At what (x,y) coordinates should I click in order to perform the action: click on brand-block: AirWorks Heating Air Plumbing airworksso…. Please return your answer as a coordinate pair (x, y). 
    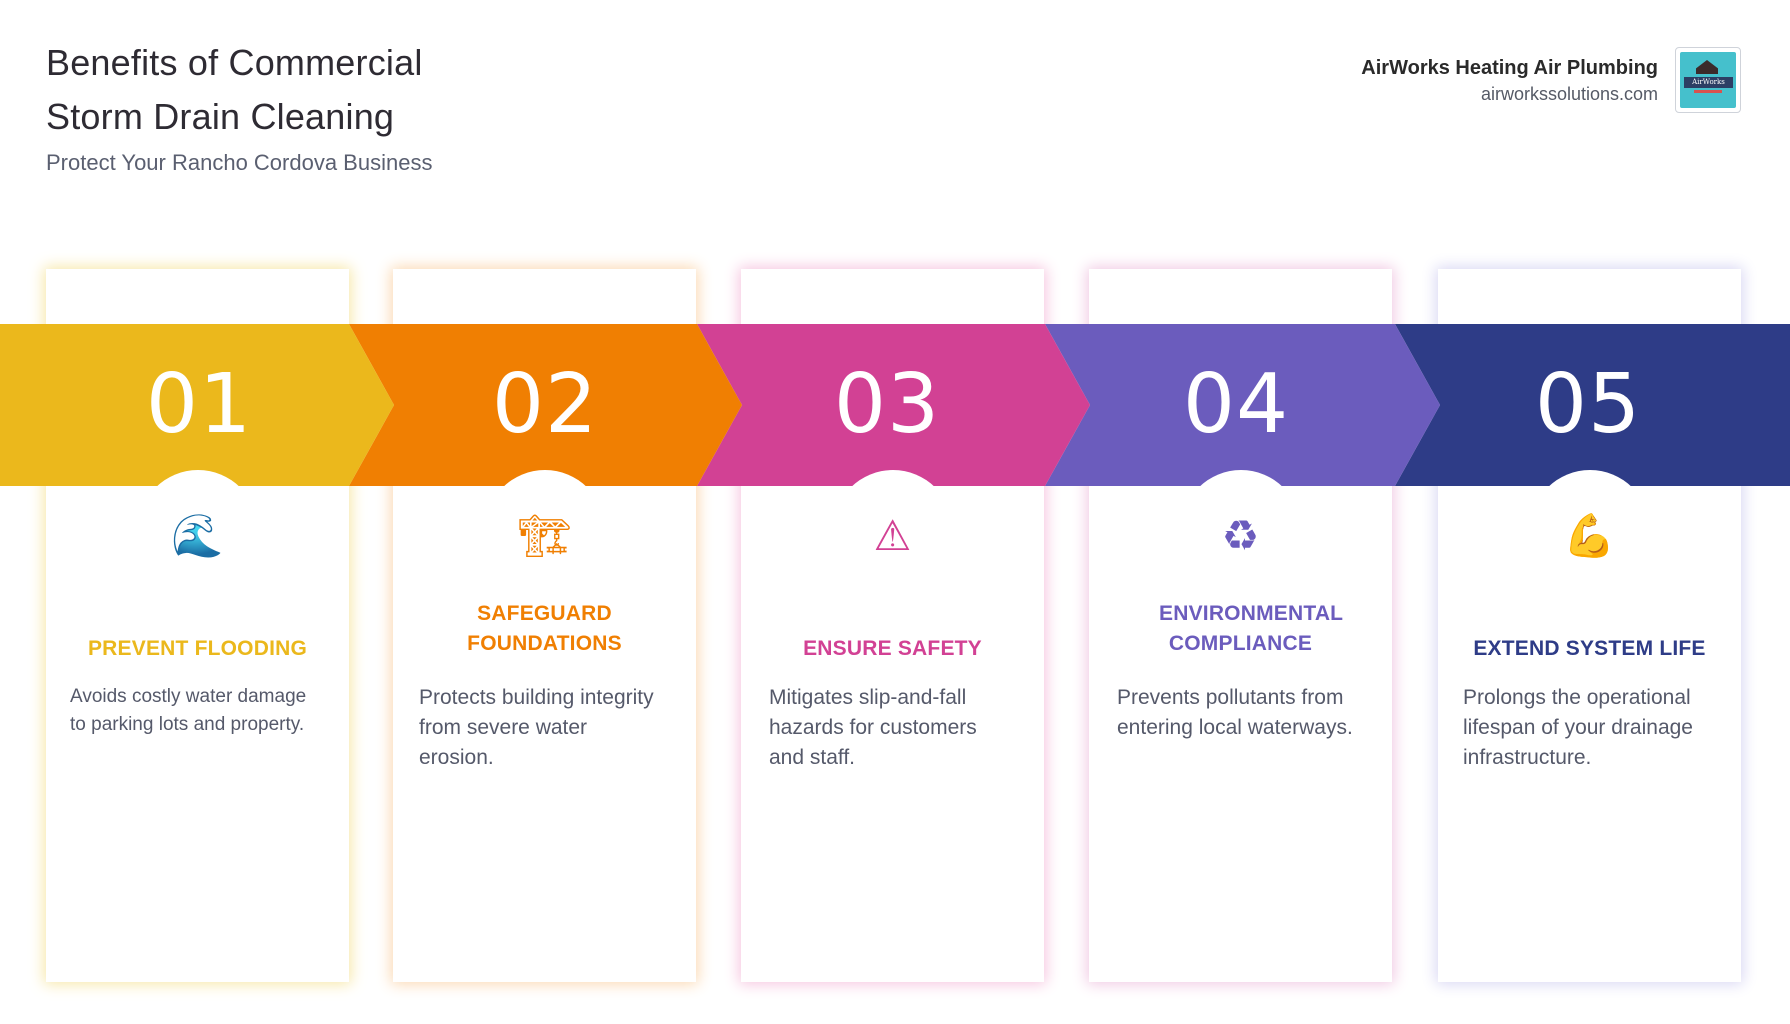
    Looking at the image, I should click on (1509, 80).